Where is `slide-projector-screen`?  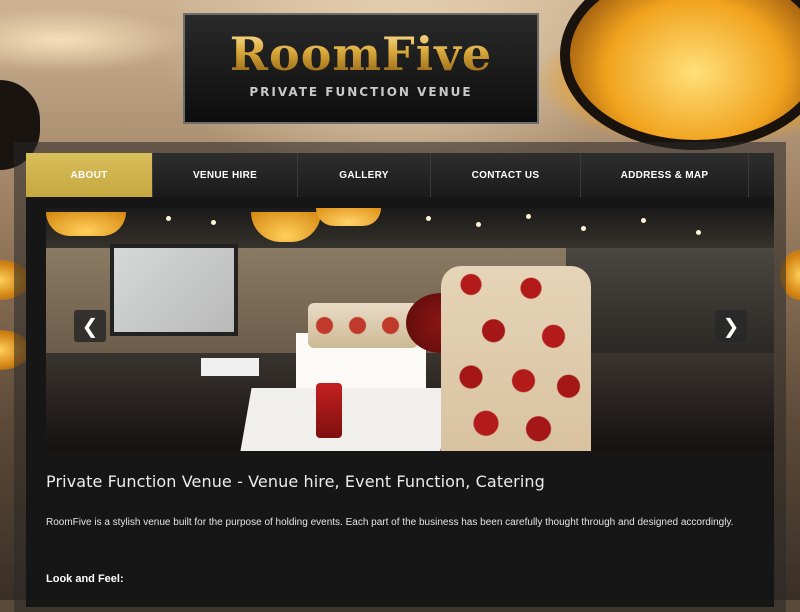 slide-projector-screen is located at coordinates (174, 290).